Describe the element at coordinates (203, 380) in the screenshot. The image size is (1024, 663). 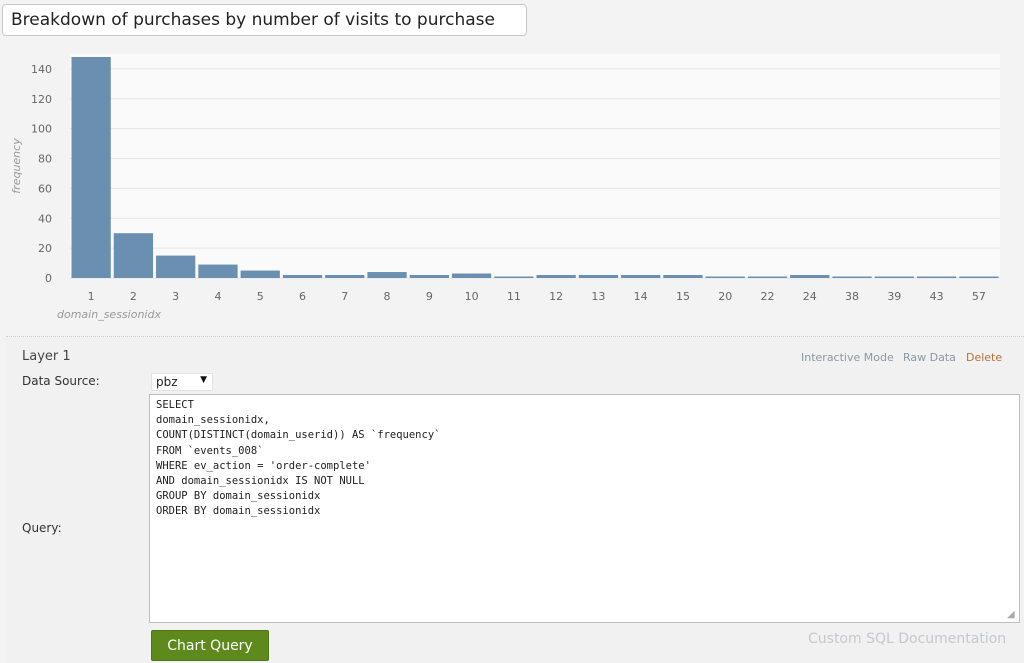
I see `dropdown-arrow-icon: ▼` at that location.